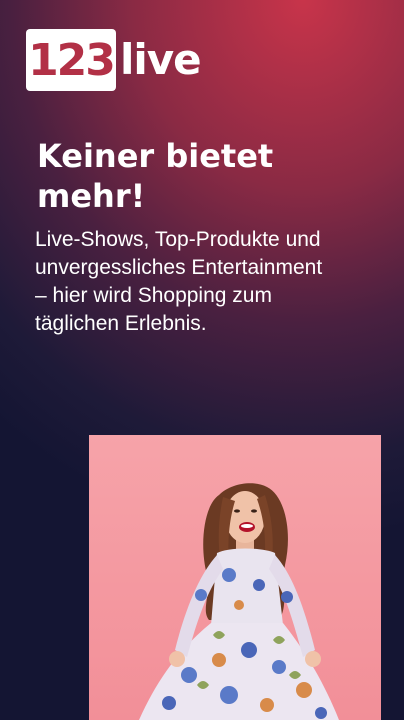 Image resolution: width=404 pixels, height=720 pixels. Describe the element at coordinates (155, 176) in the screenshot. I see `hero-headline: Keiner bietet mehr!` at that location.